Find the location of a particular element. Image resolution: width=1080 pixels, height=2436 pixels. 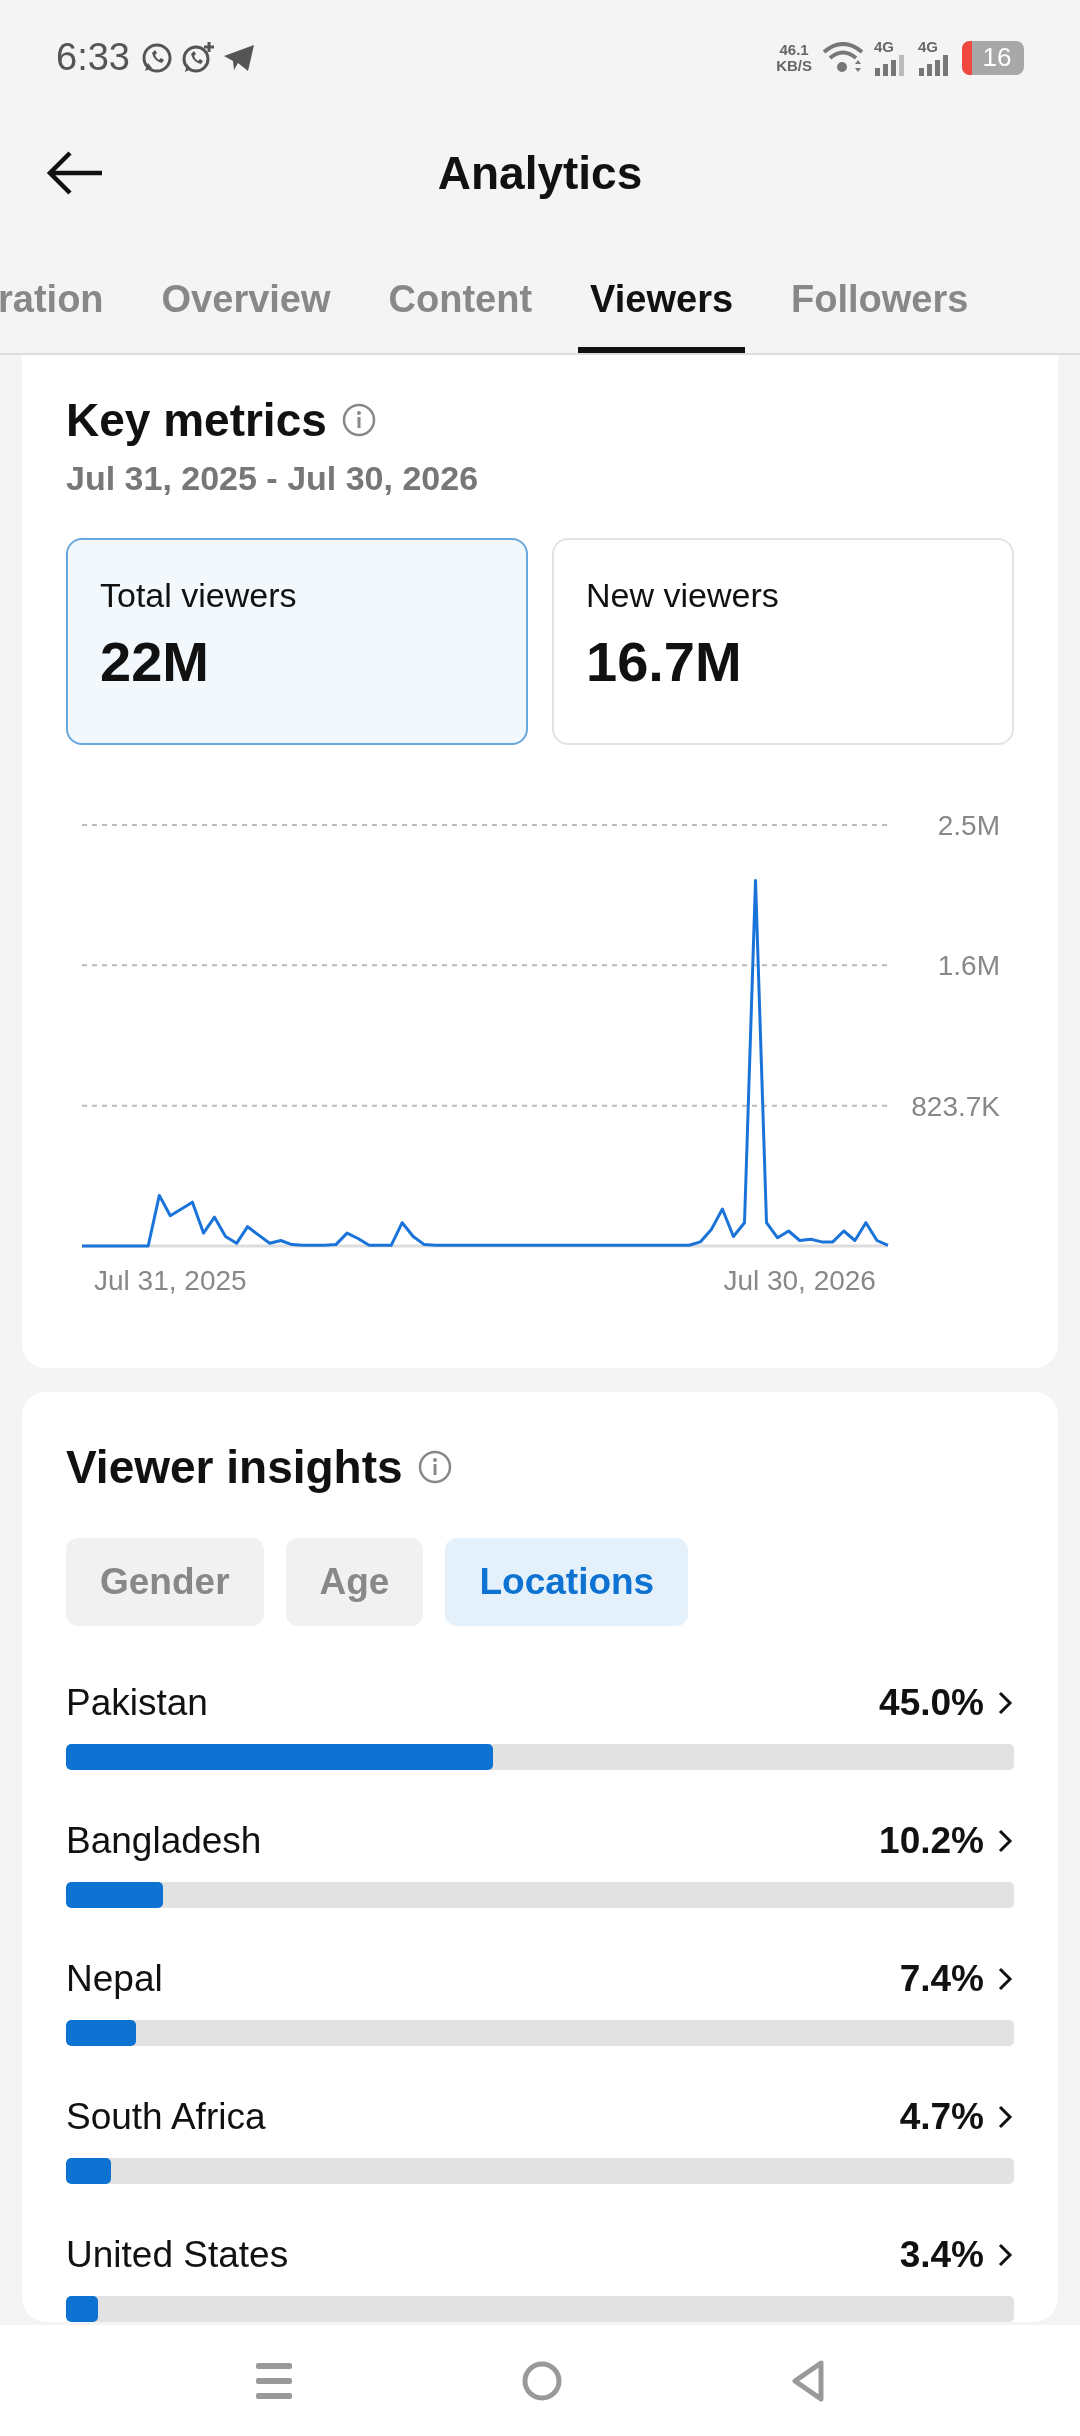

country-name: Nepal is located at coordinates (115, 1979).